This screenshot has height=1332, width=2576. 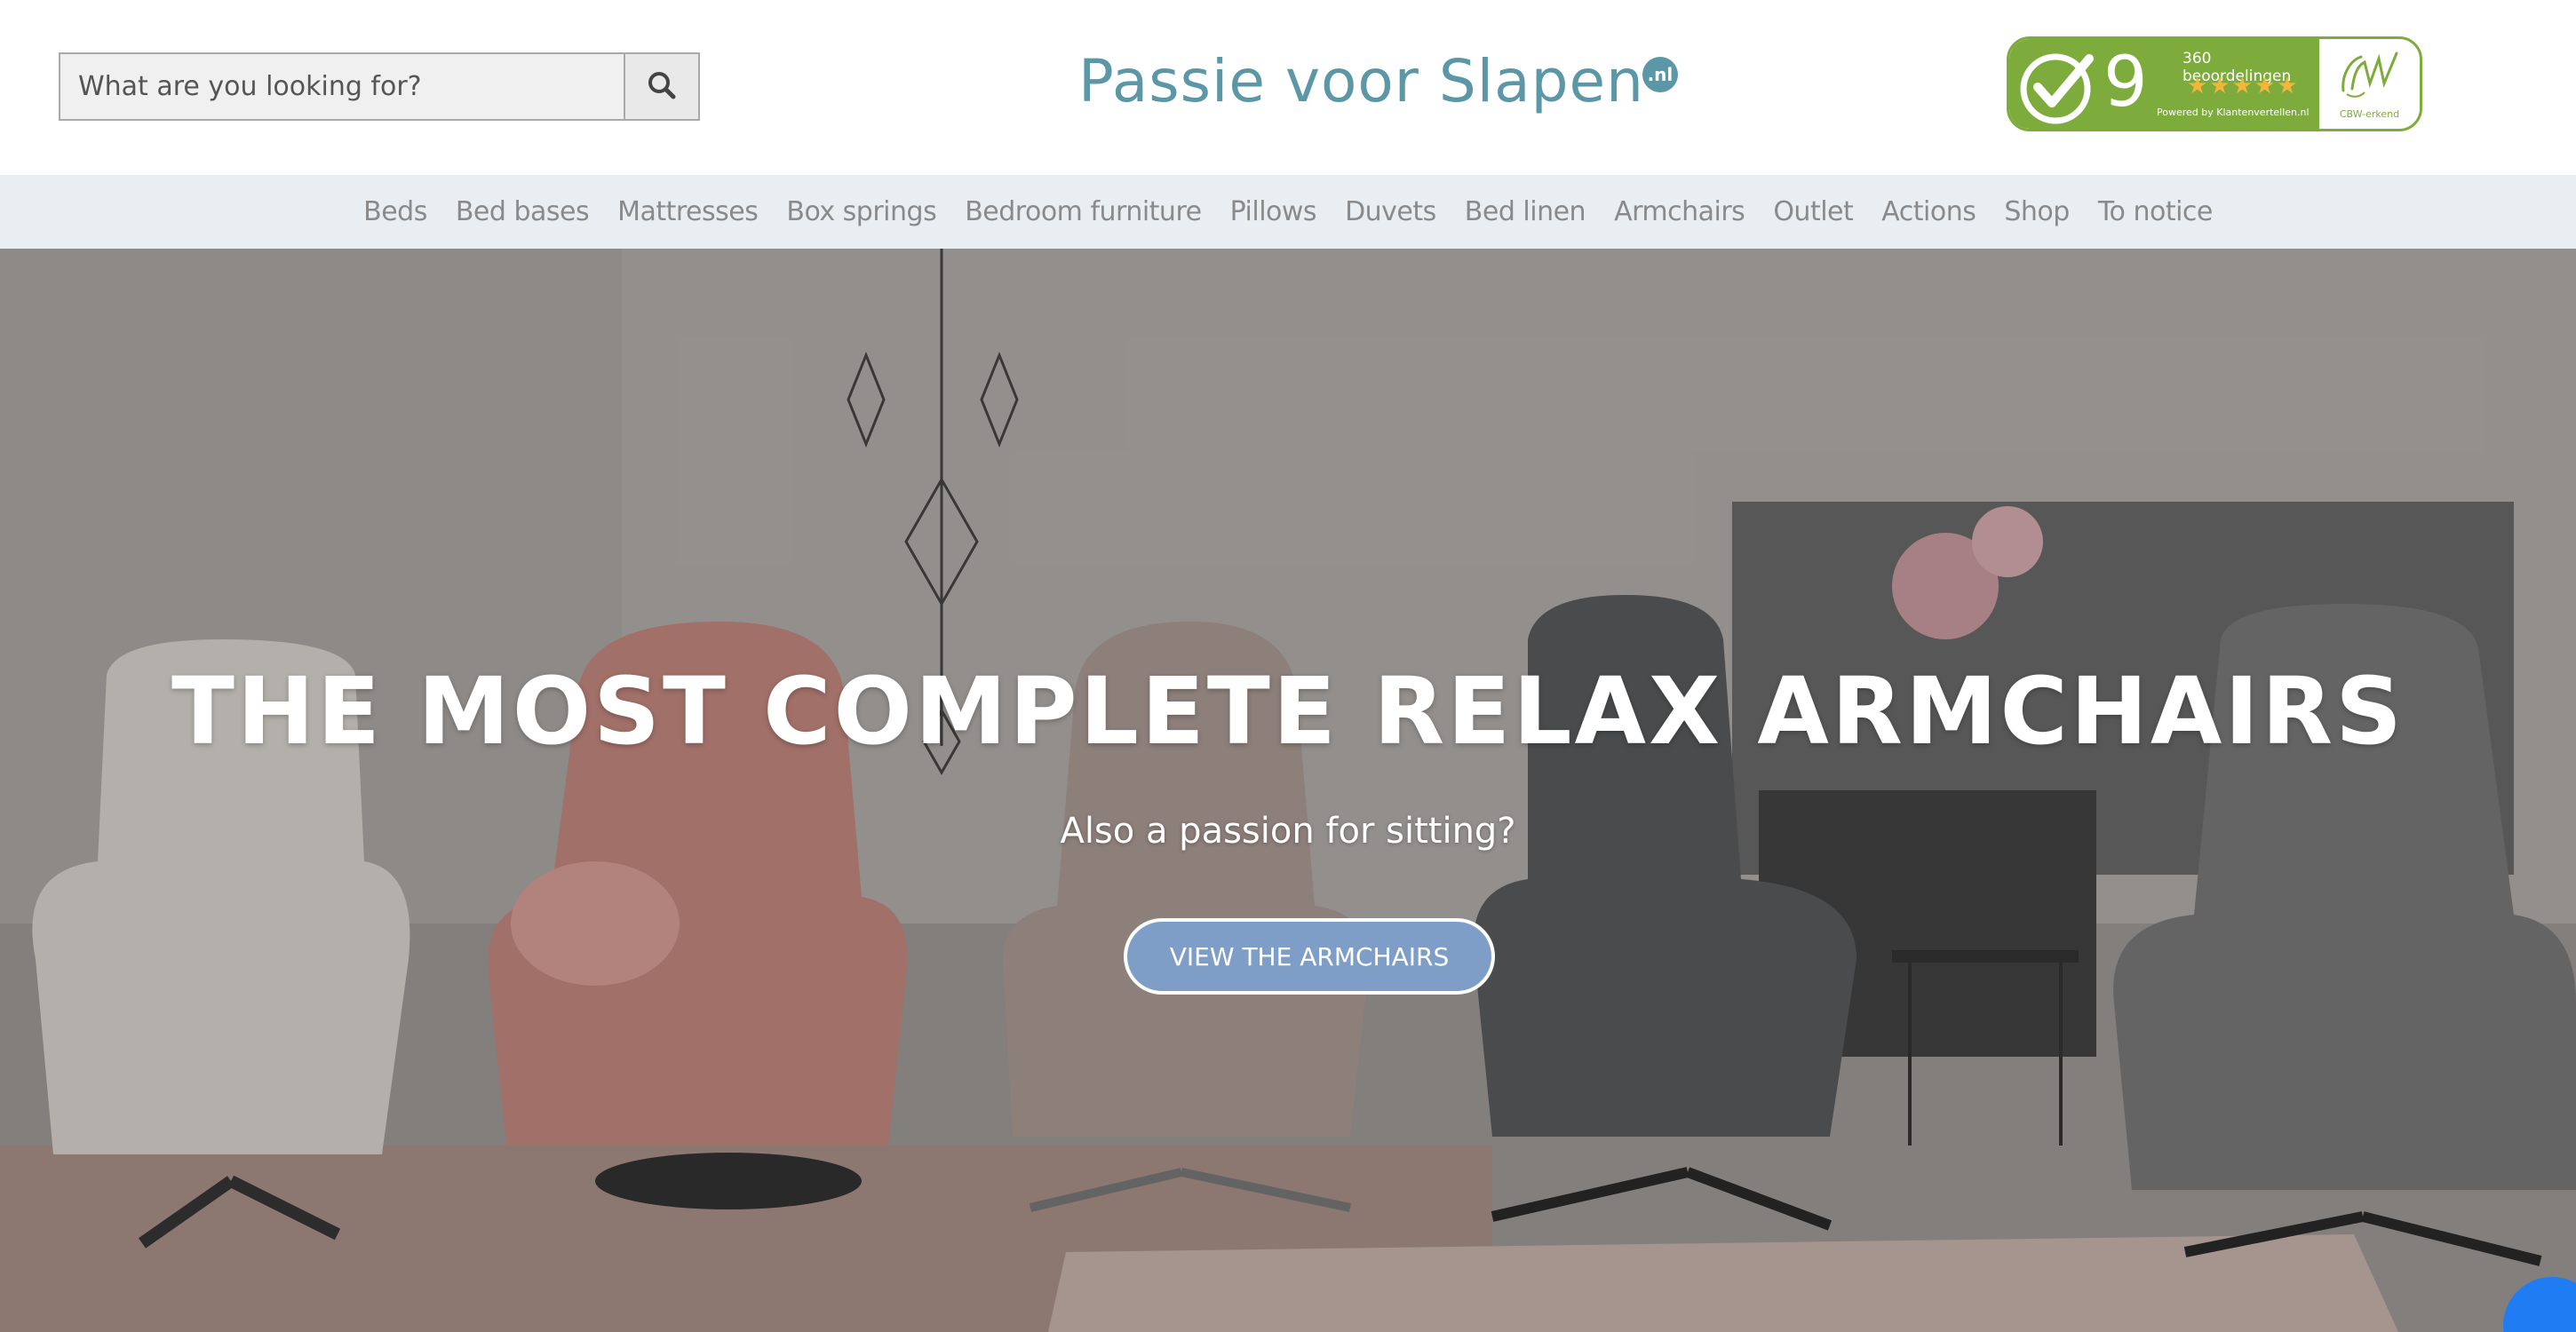 I want to click on hero-subtitle: Also a passion for sitting?, so click(x=1288, y=831).